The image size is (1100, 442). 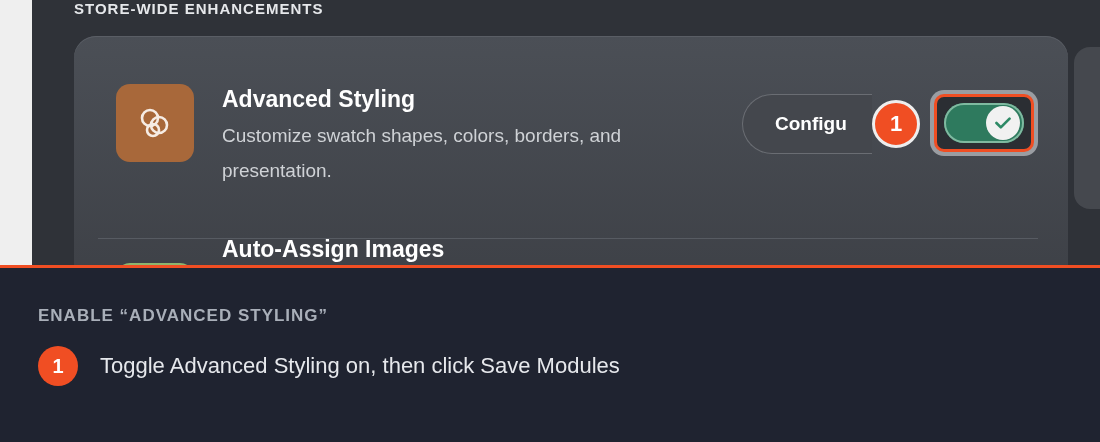 I want to click on step-text: Toggle Advanced Styling on, then click Save Modules, so click(x=360, y=366).